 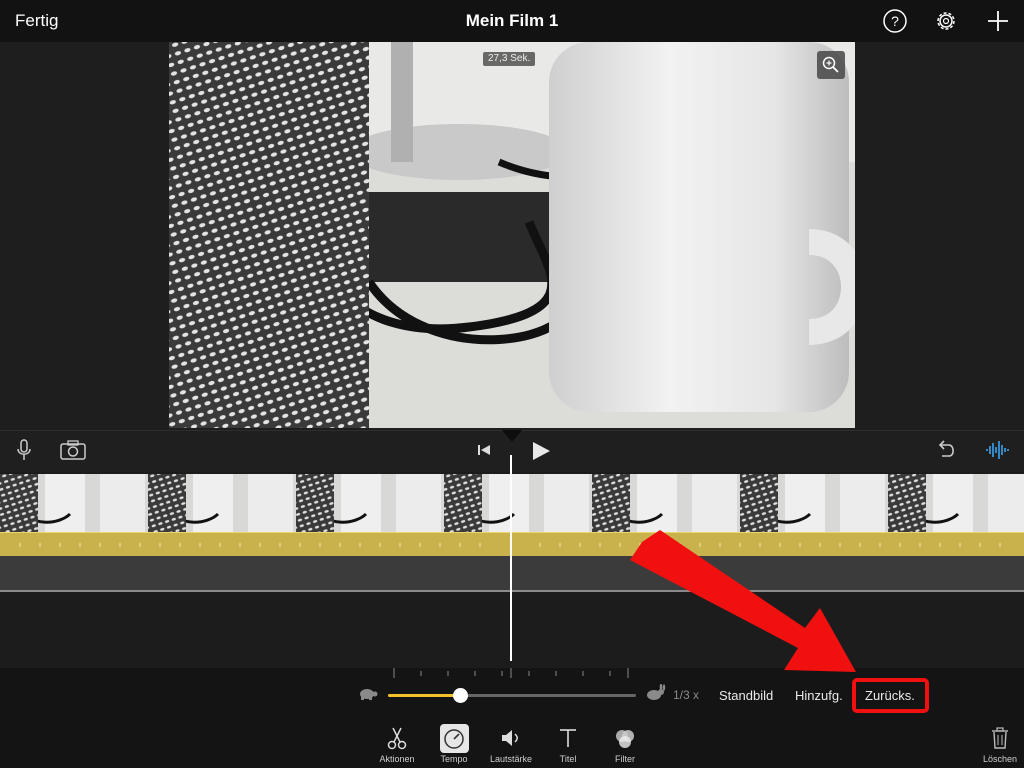 I want to click on speed-value: 1/3 x, so click(x=686, y=695).